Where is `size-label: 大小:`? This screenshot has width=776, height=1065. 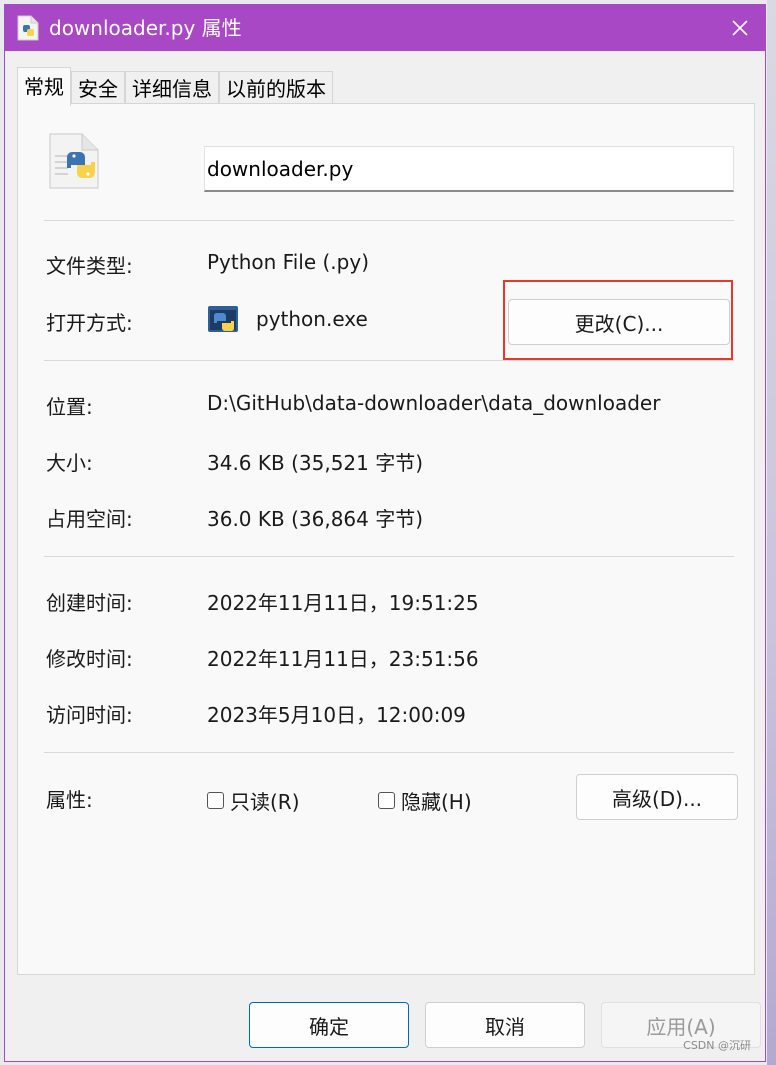
size-label: 大小: is located at coordinates (69, 463).